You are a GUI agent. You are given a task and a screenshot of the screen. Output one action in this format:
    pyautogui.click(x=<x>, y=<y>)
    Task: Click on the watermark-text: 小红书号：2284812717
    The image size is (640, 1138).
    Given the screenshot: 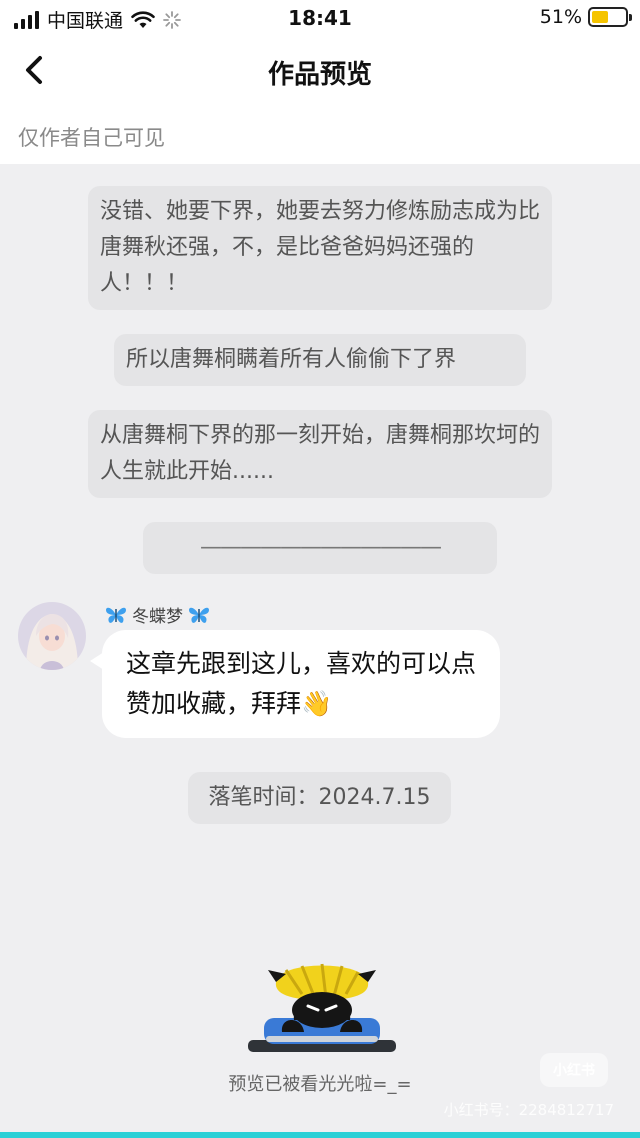 What is the action you would take?
    pyautogui.click(x=528, y=1110)
    